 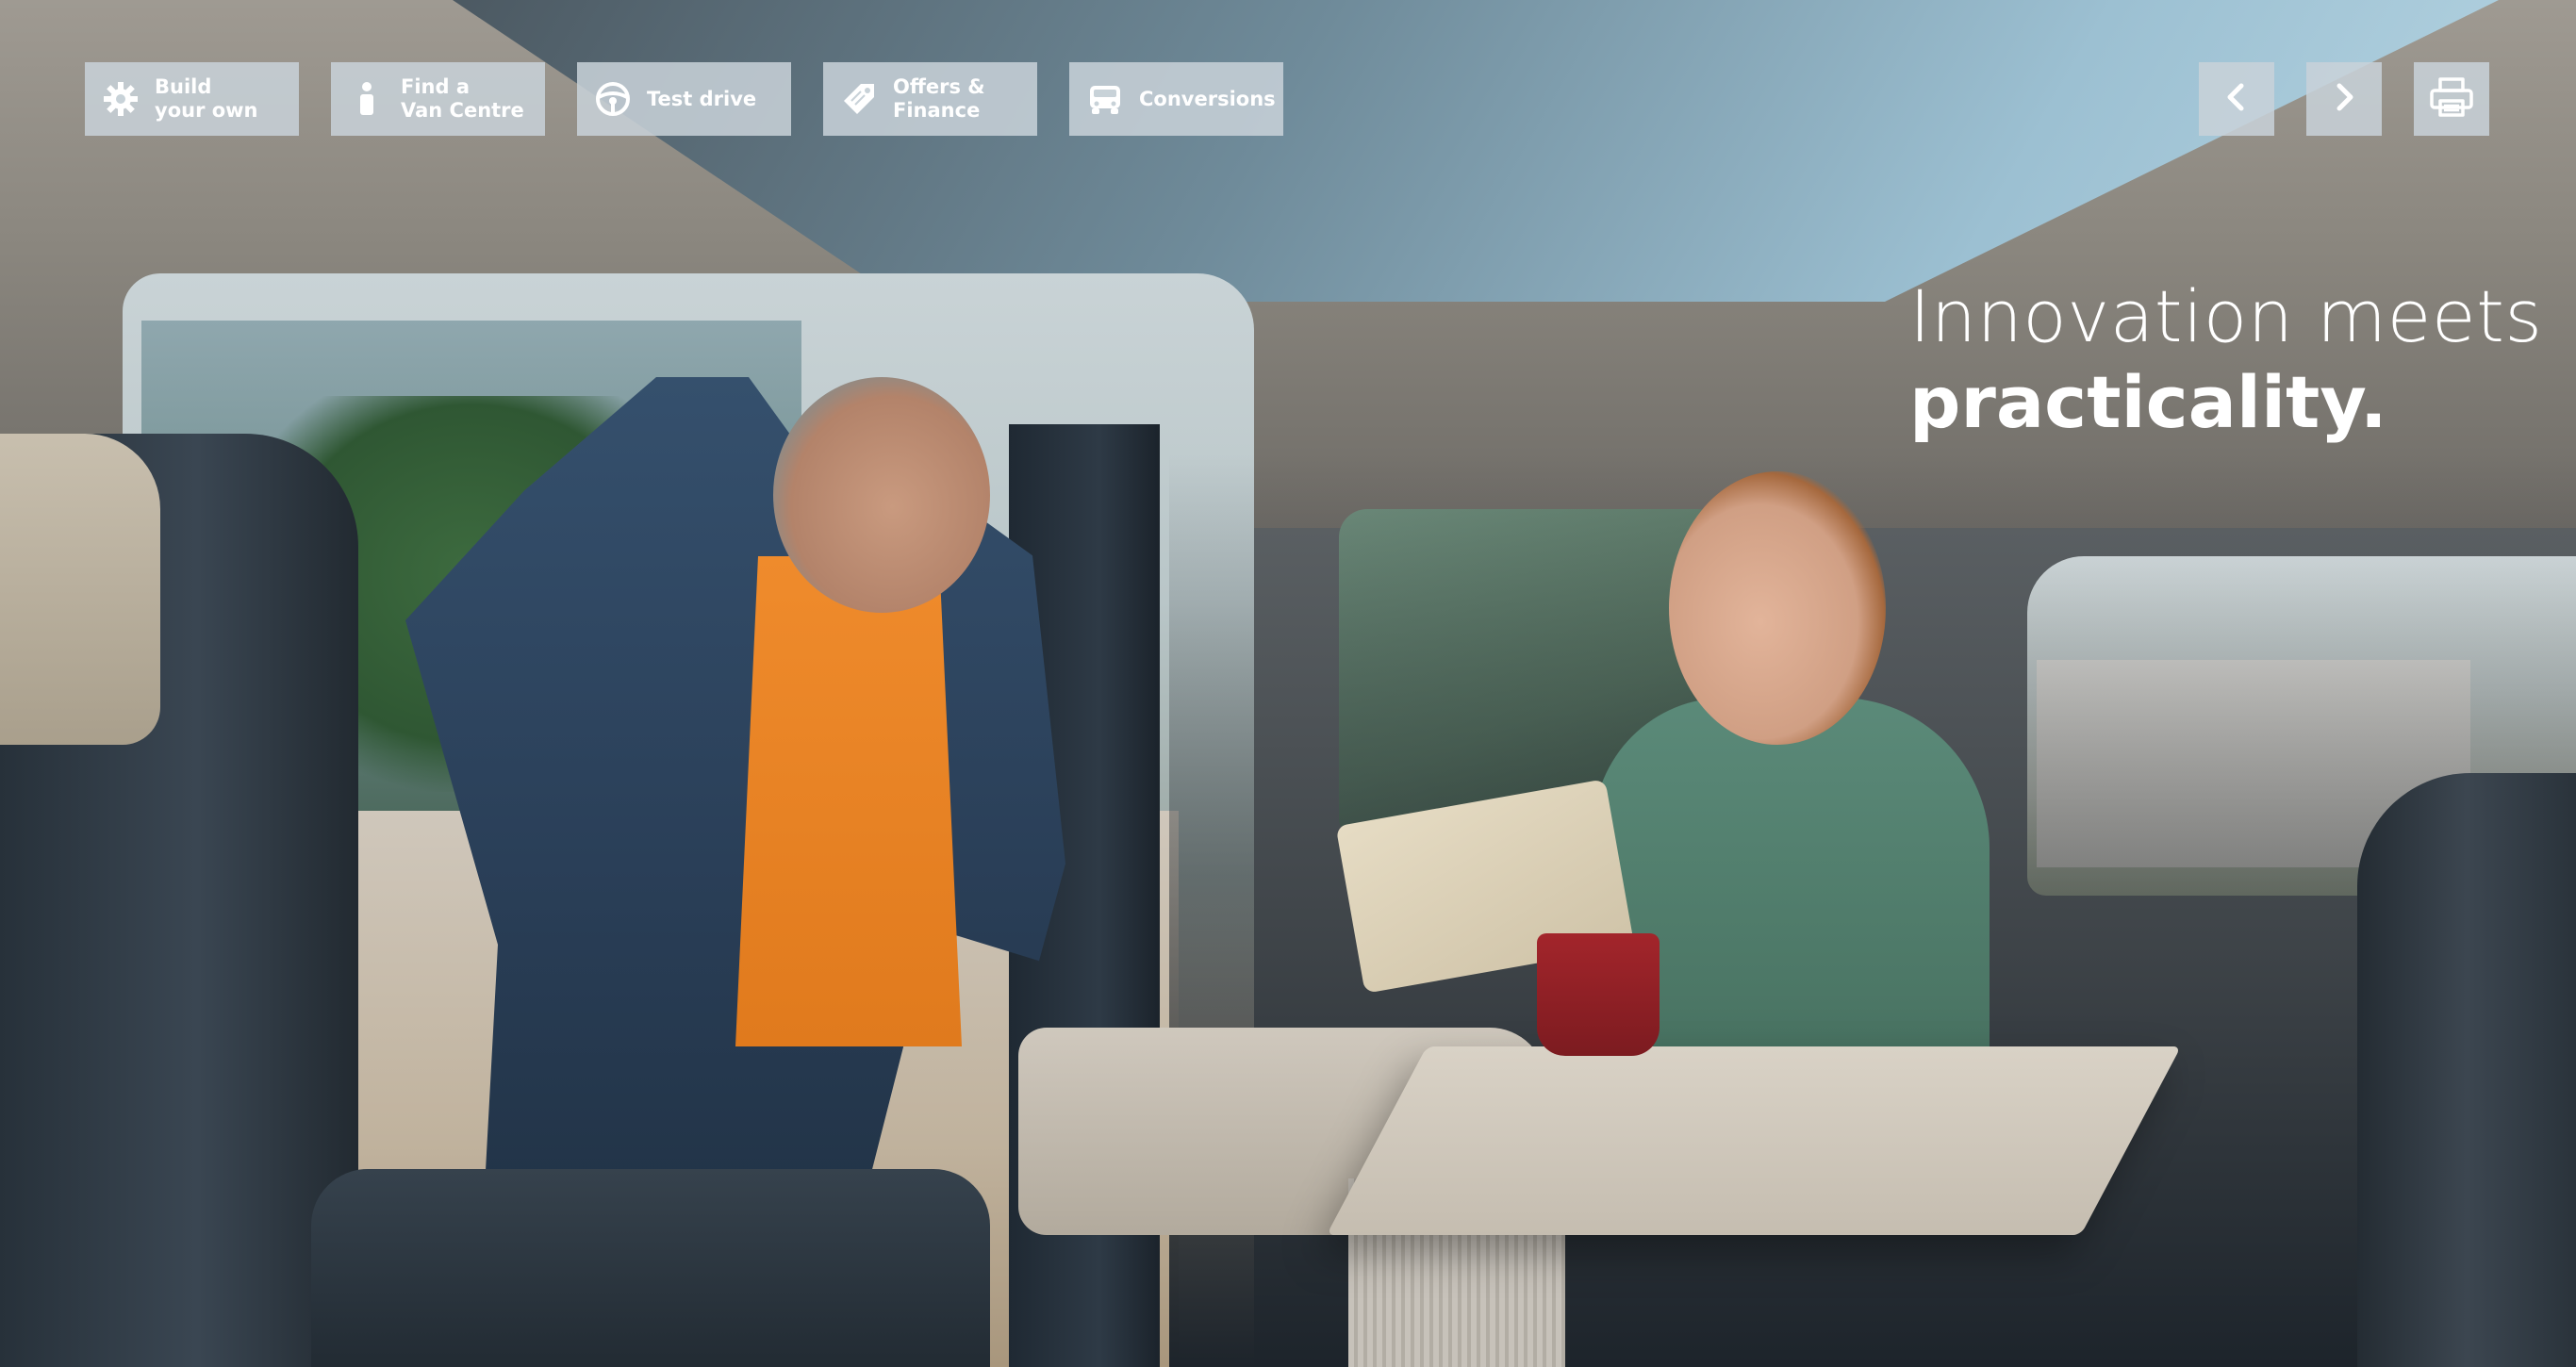 I want to click on printer-icon, so click(x=2451, y=99).